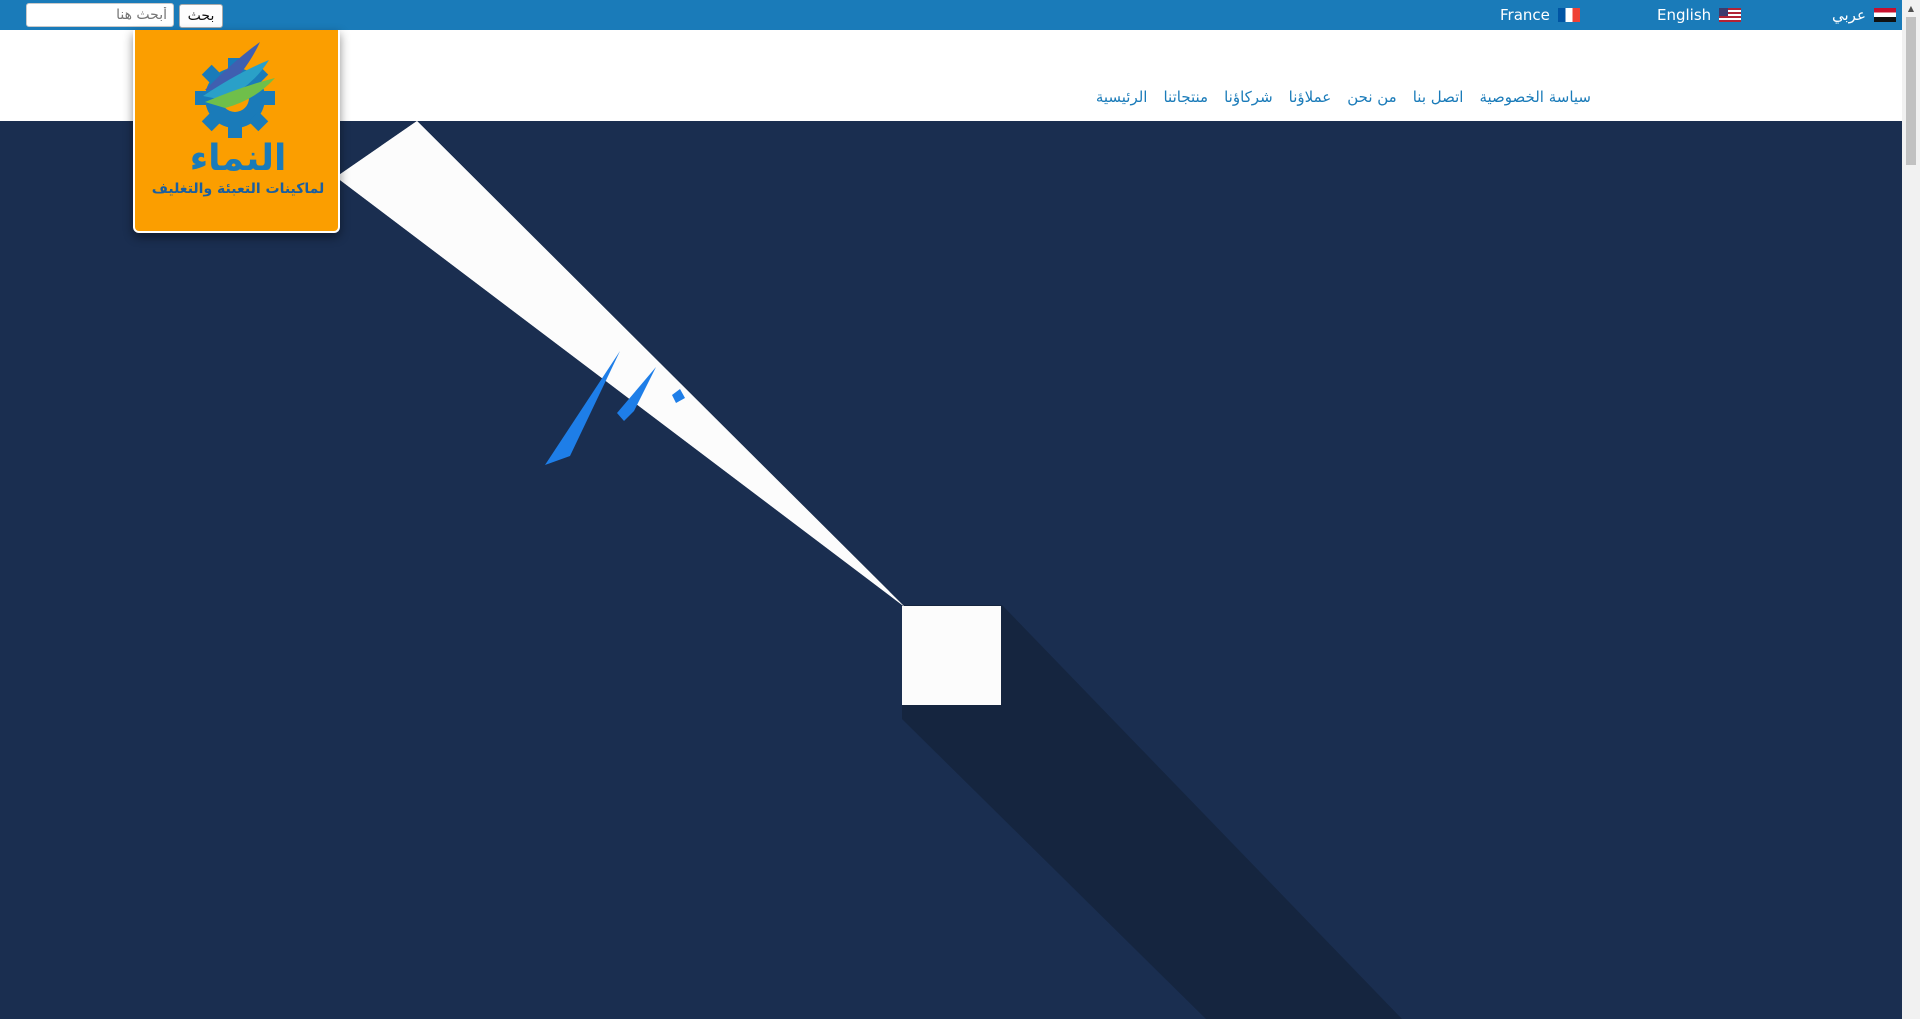 This screenshot has width=1920, height=1019. Describe the element at coordinates (1185, 97) in the screenshot. I see `nav-item-products: منتجاتنا` at that location.